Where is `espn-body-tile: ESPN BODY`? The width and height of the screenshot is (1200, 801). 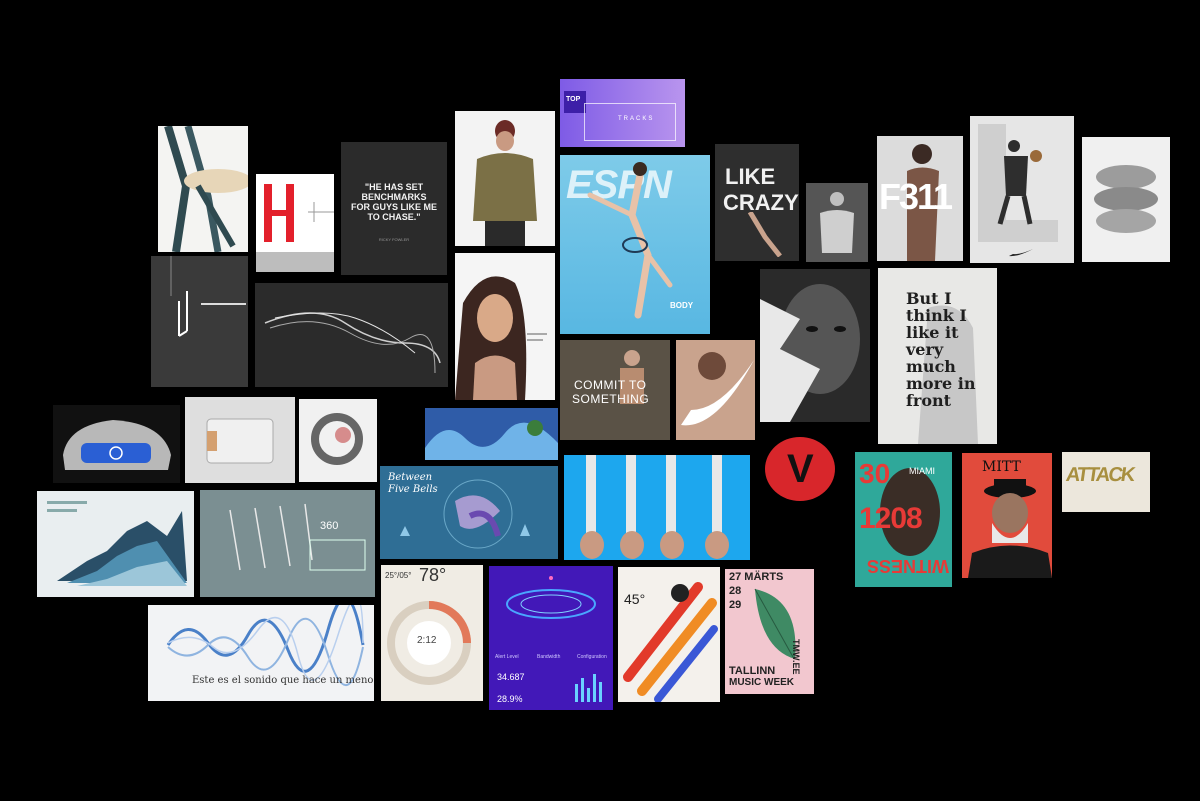 espn-body-tile: ESPN BODY is located at coordinates (635, 244).